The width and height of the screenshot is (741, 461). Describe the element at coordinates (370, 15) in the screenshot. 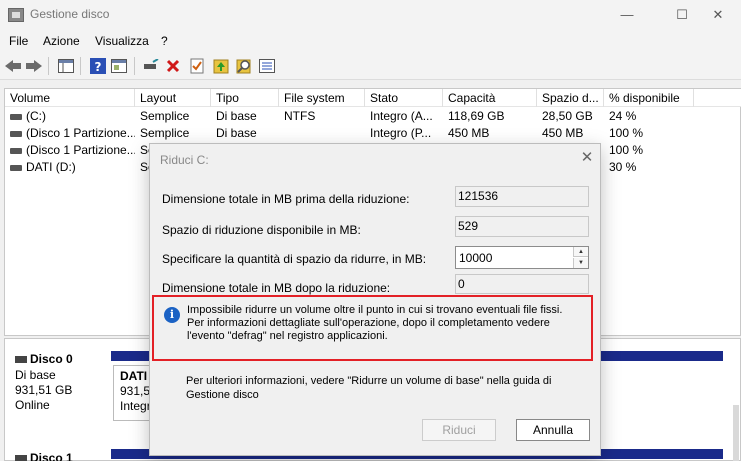

I see `title-bar: Gestione disco — ☐ ✕` at that location.